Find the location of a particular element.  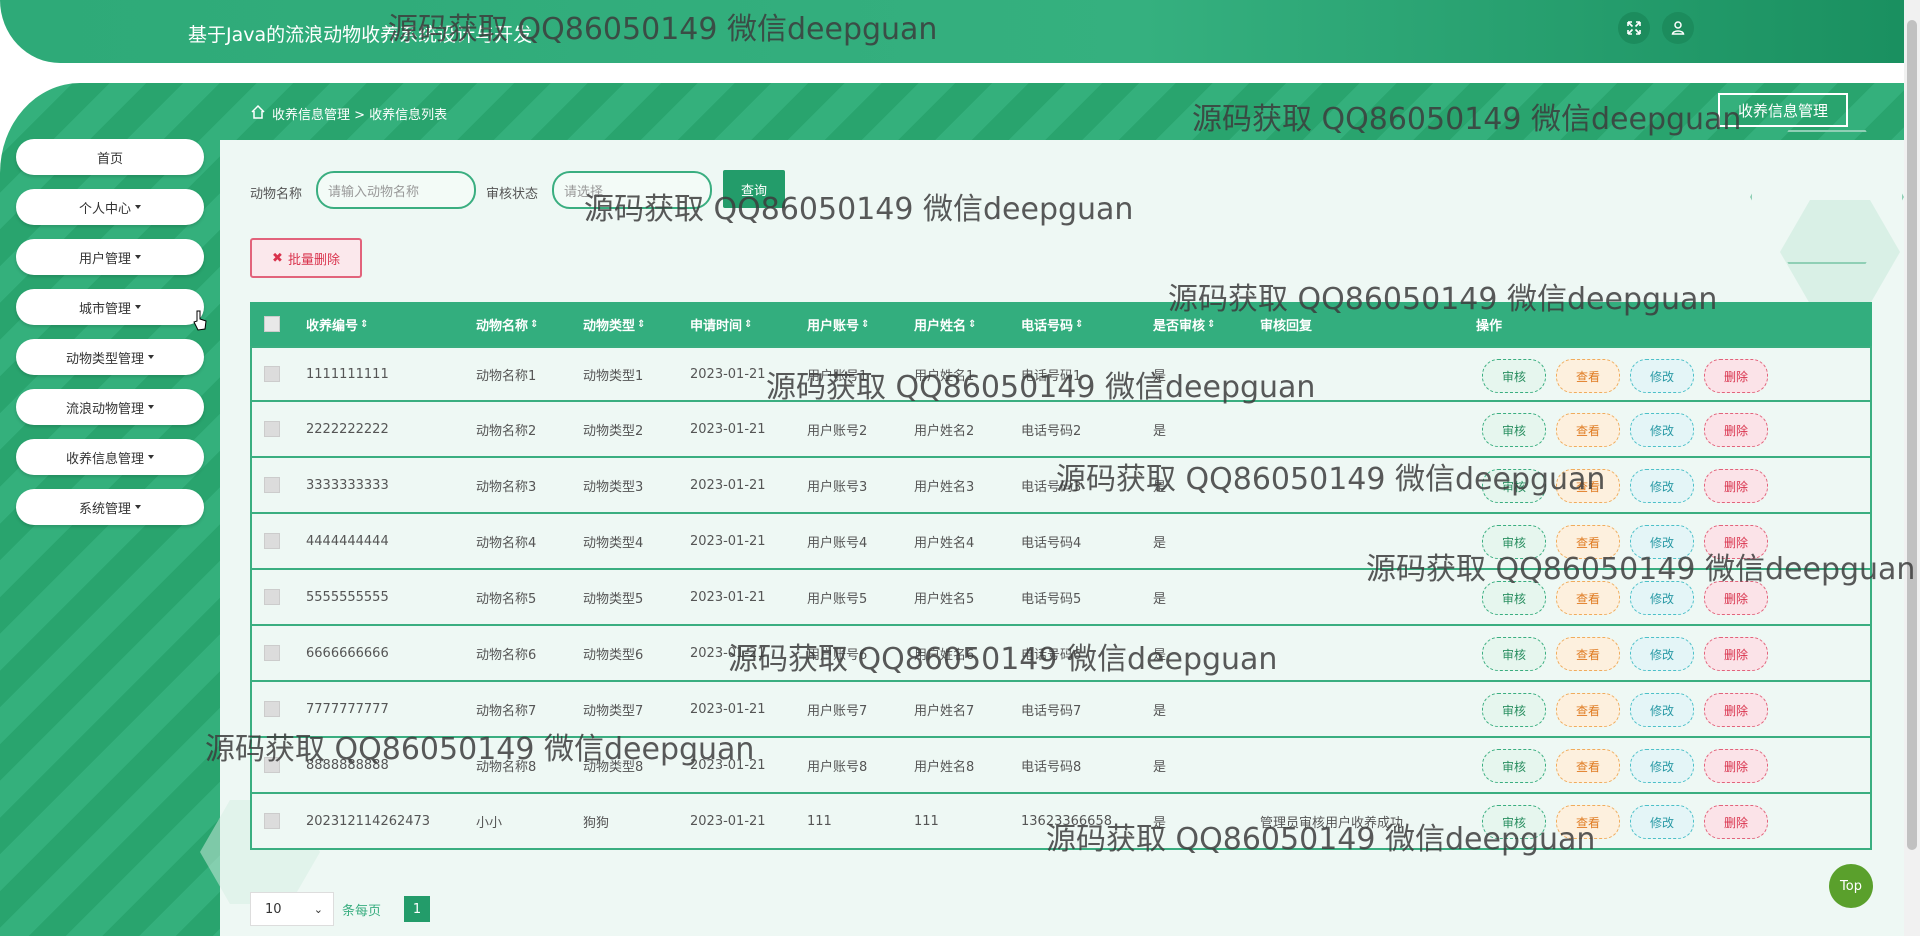

column-header: 用户姓名 ⇕ is located at coordinates (945, 324).